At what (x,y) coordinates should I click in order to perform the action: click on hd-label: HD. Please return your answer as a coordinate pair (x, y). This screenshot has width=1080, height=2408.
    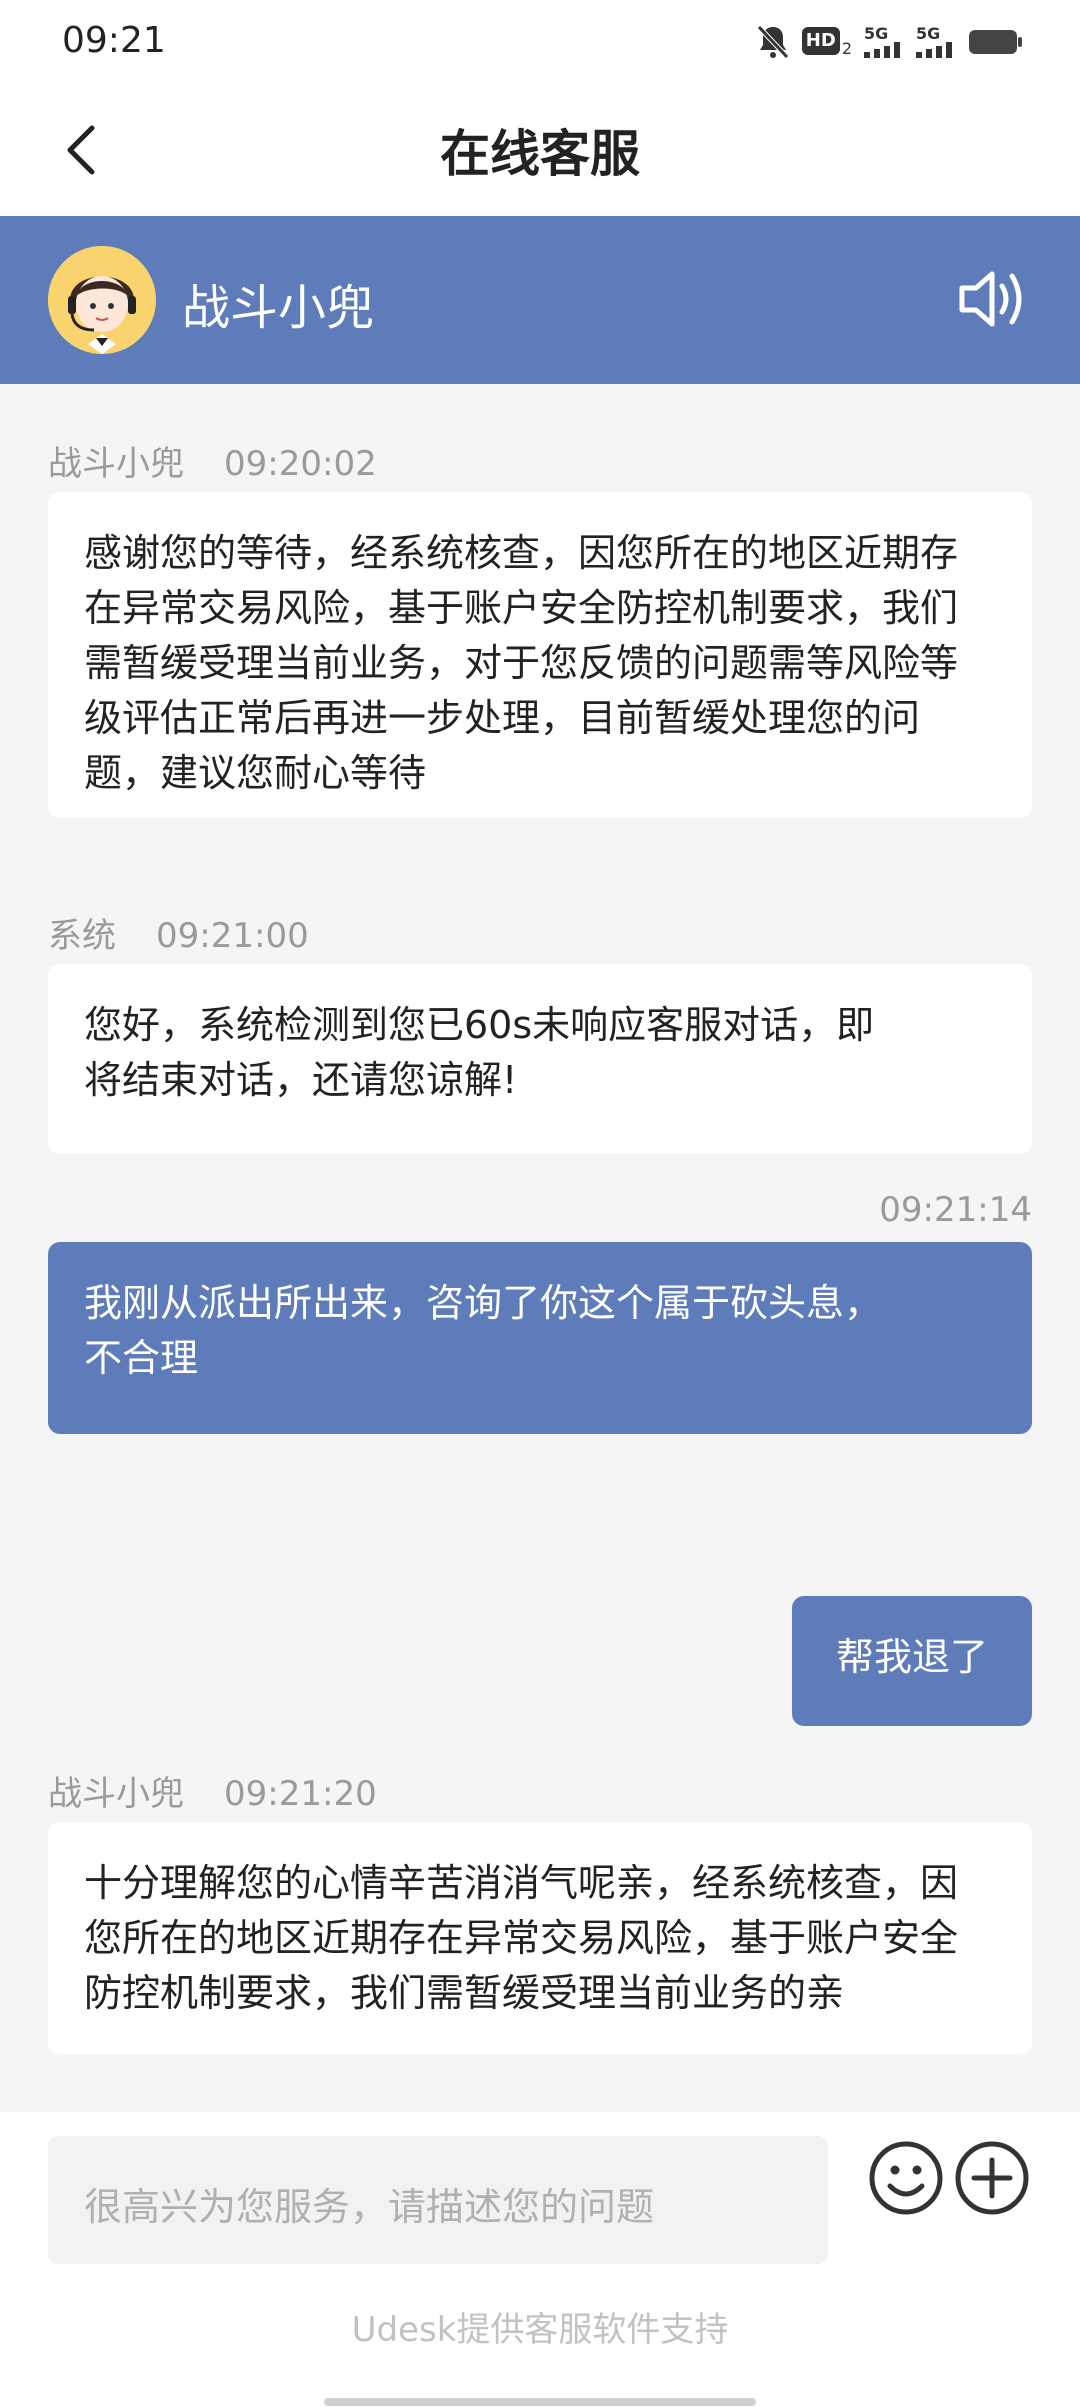
    Looking at the image, I should click on (820, 40).